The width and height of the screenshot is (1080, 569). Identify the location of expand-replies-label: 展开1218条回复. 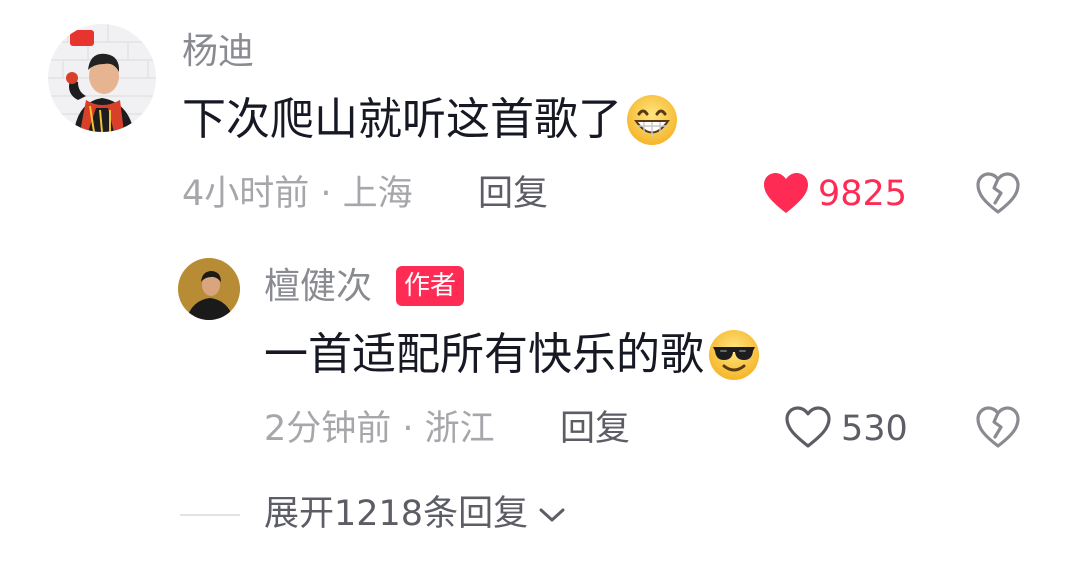
(396, 514).